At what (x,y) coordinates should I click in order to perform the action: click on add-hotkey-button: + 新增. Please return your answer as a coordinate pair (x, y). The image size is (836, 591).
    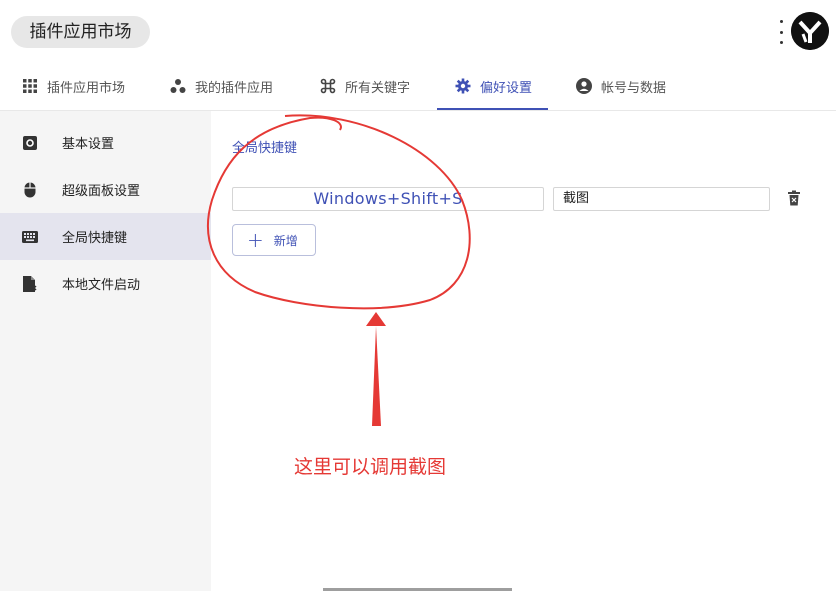
    Looking at the image, I should click on (274, 240).